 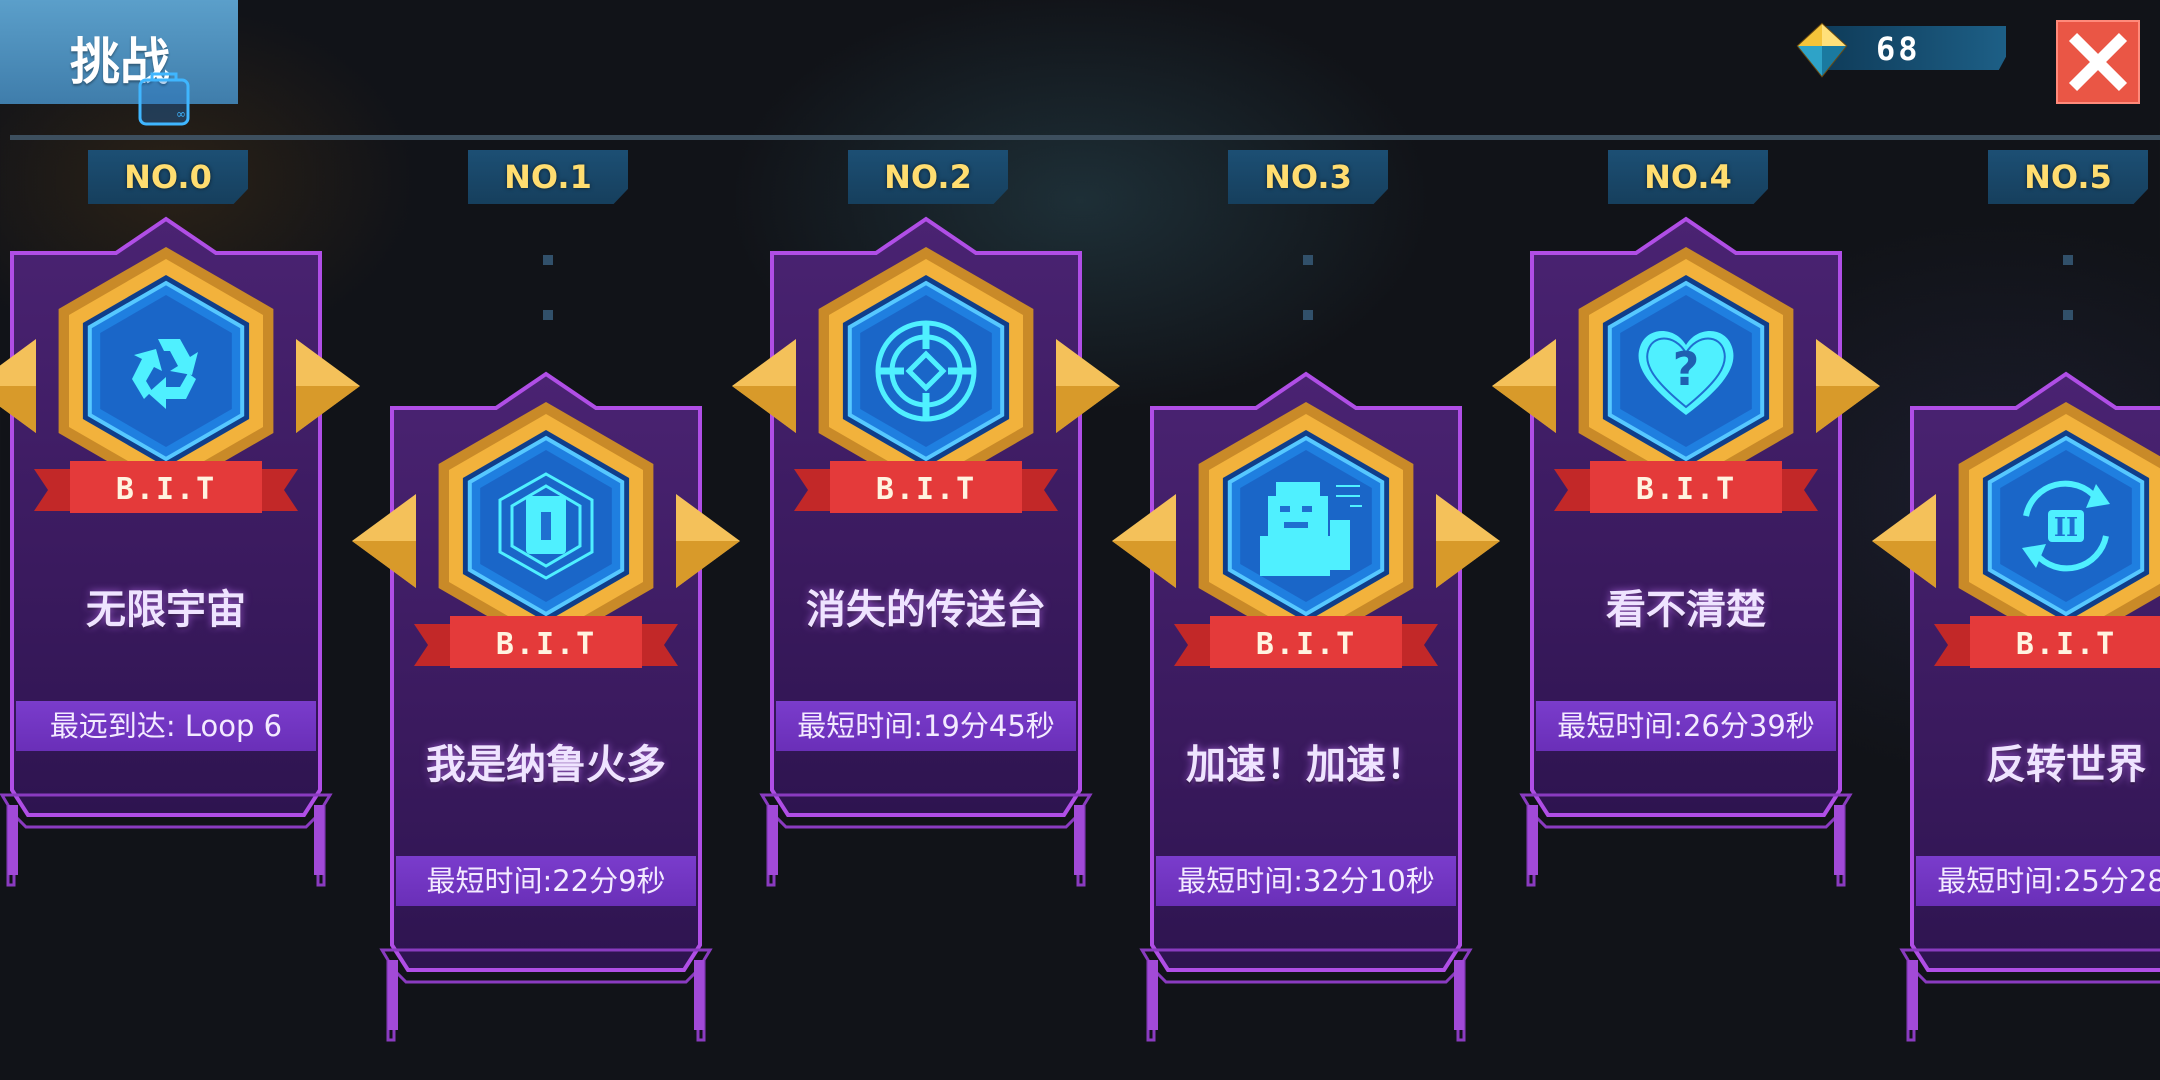 What do you see at coordinates (926, 726) in the screenshot?
I see `level-record: 最短时间:19分45秒` at bounding box center [926, 726].